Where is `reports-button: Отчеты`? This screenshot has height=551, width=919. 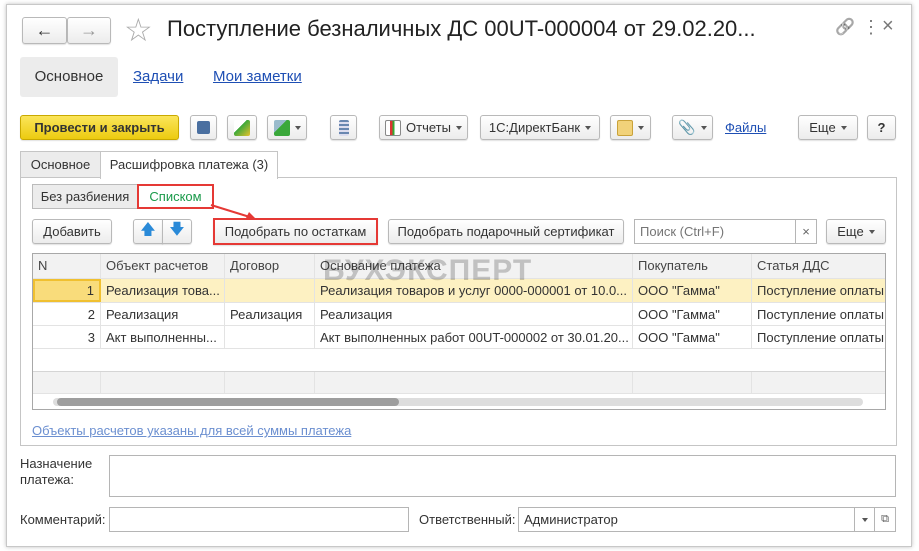 reports-button: Отчеты is located at coordinates (423, 127).